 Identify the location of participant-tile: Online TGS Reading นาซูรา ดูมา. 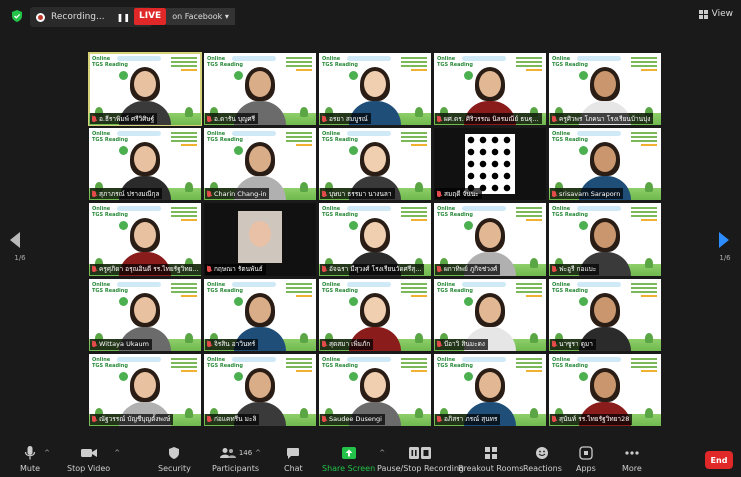
(605, 314).